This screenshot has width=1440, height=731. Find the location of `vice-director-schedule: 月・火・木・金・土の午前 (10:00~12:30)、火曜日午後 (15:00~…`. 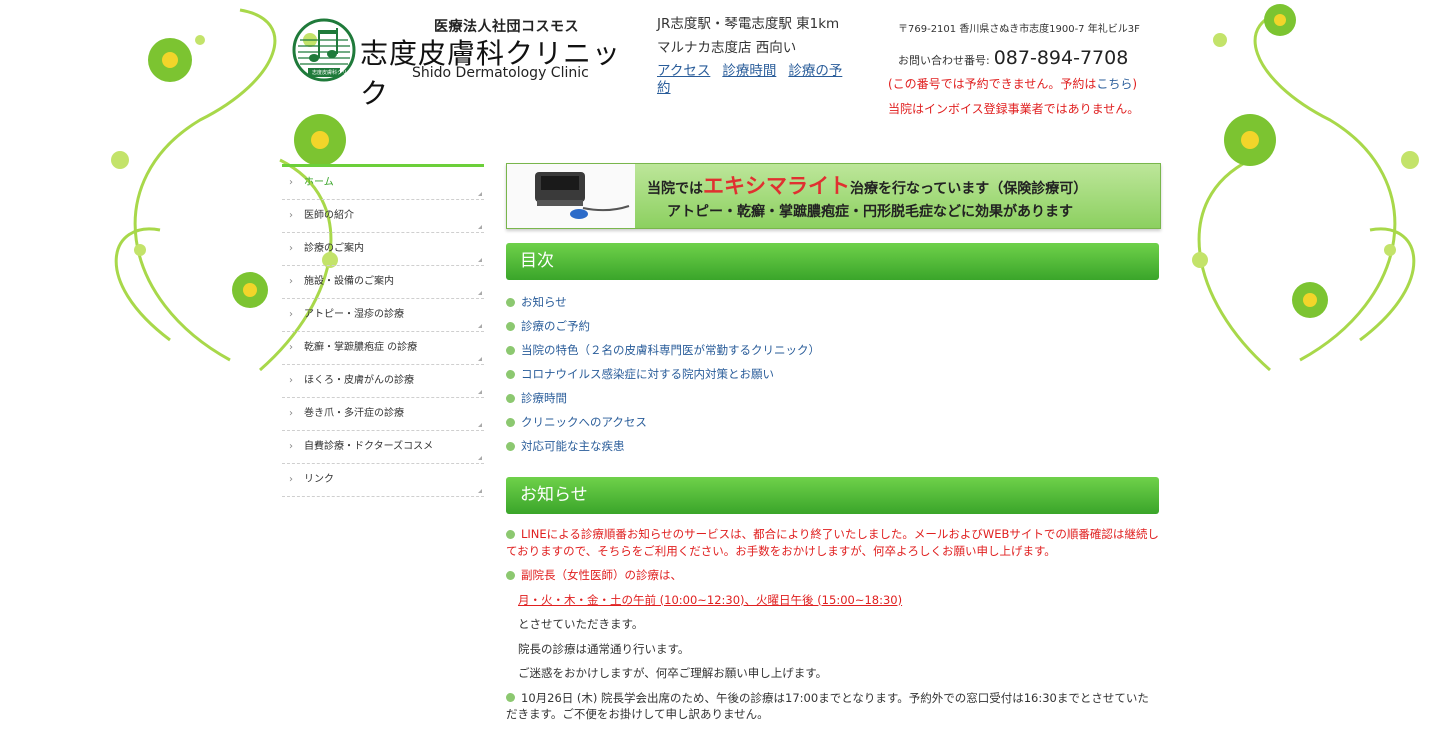

vice-director-schedule: 月・火・木・金・土の午前 (10:00~12:30)、火曜日午後 (15:00~… is located at coordinates (710, 599).